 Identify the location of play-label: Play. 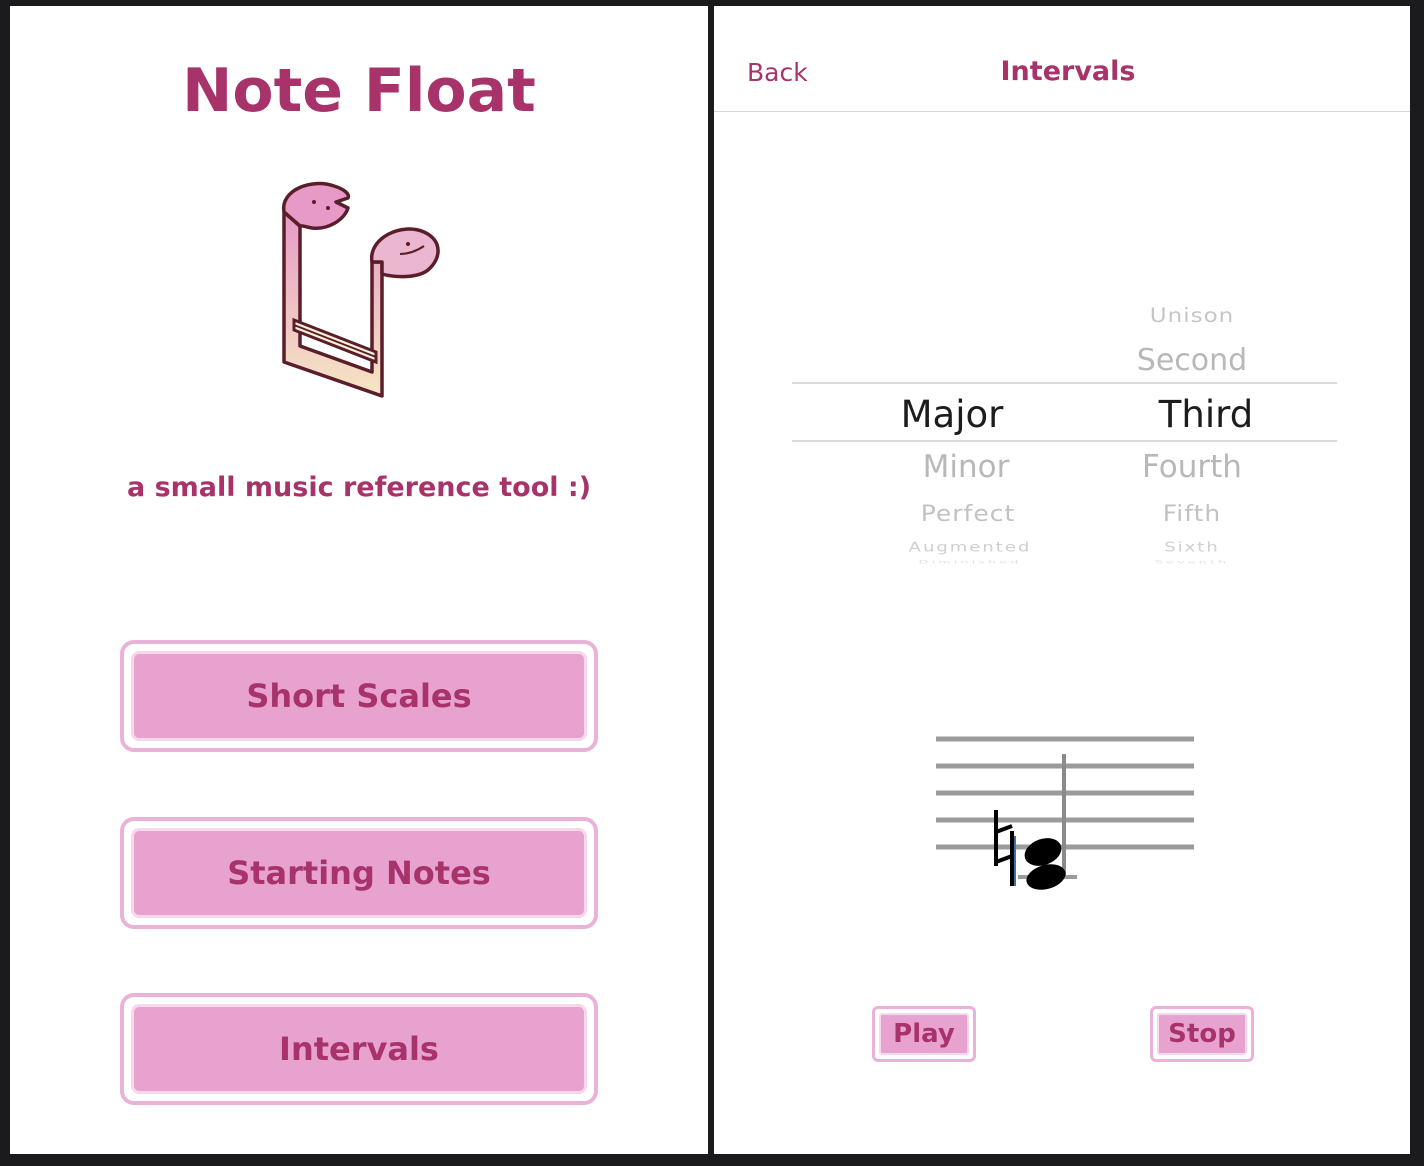
(924, 1034).